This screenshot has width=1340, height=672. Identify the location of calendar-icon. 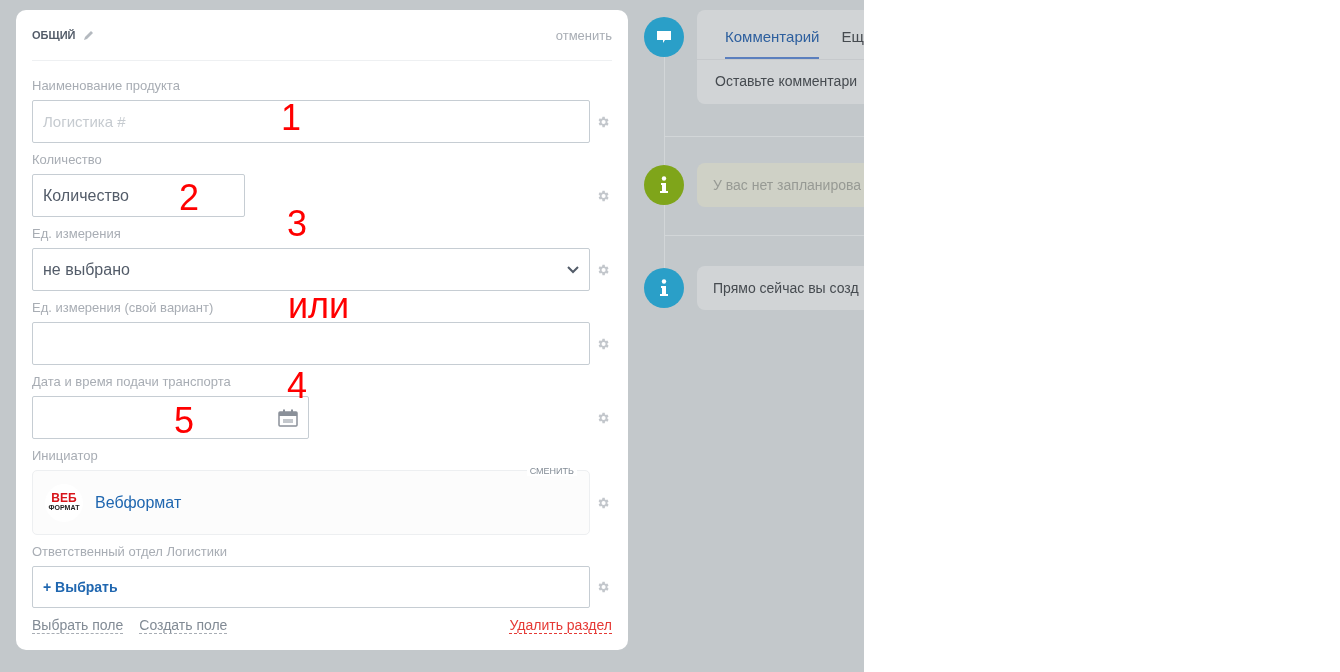
(288, 417).